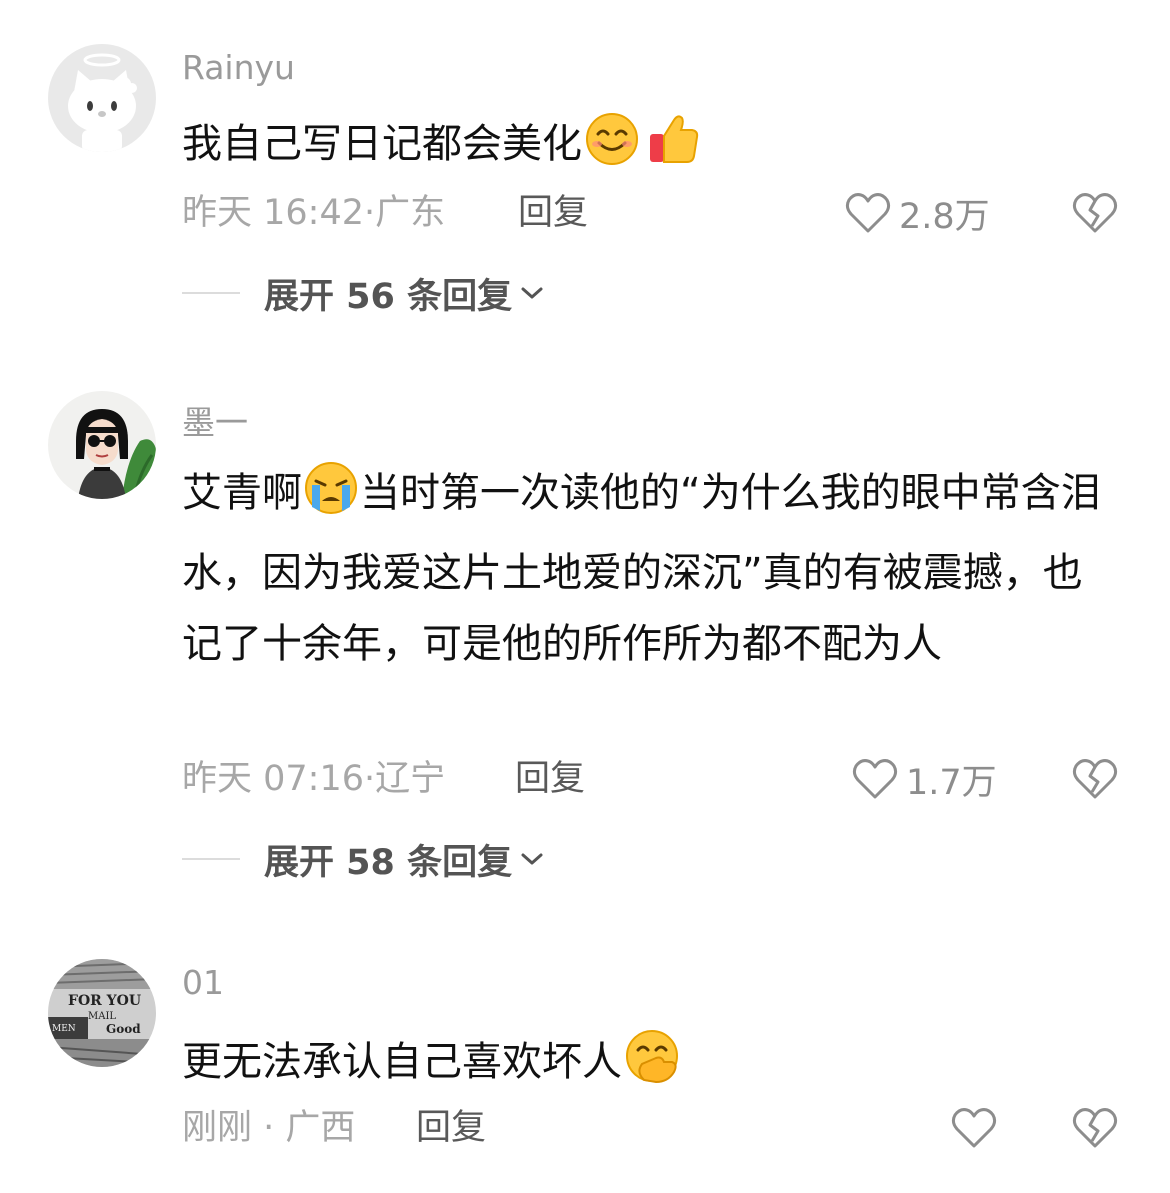 The width and height of the screenshot is (1170, 1193). I want to click on comment-text: 我自己写日记都会美化, so click(647, 146).